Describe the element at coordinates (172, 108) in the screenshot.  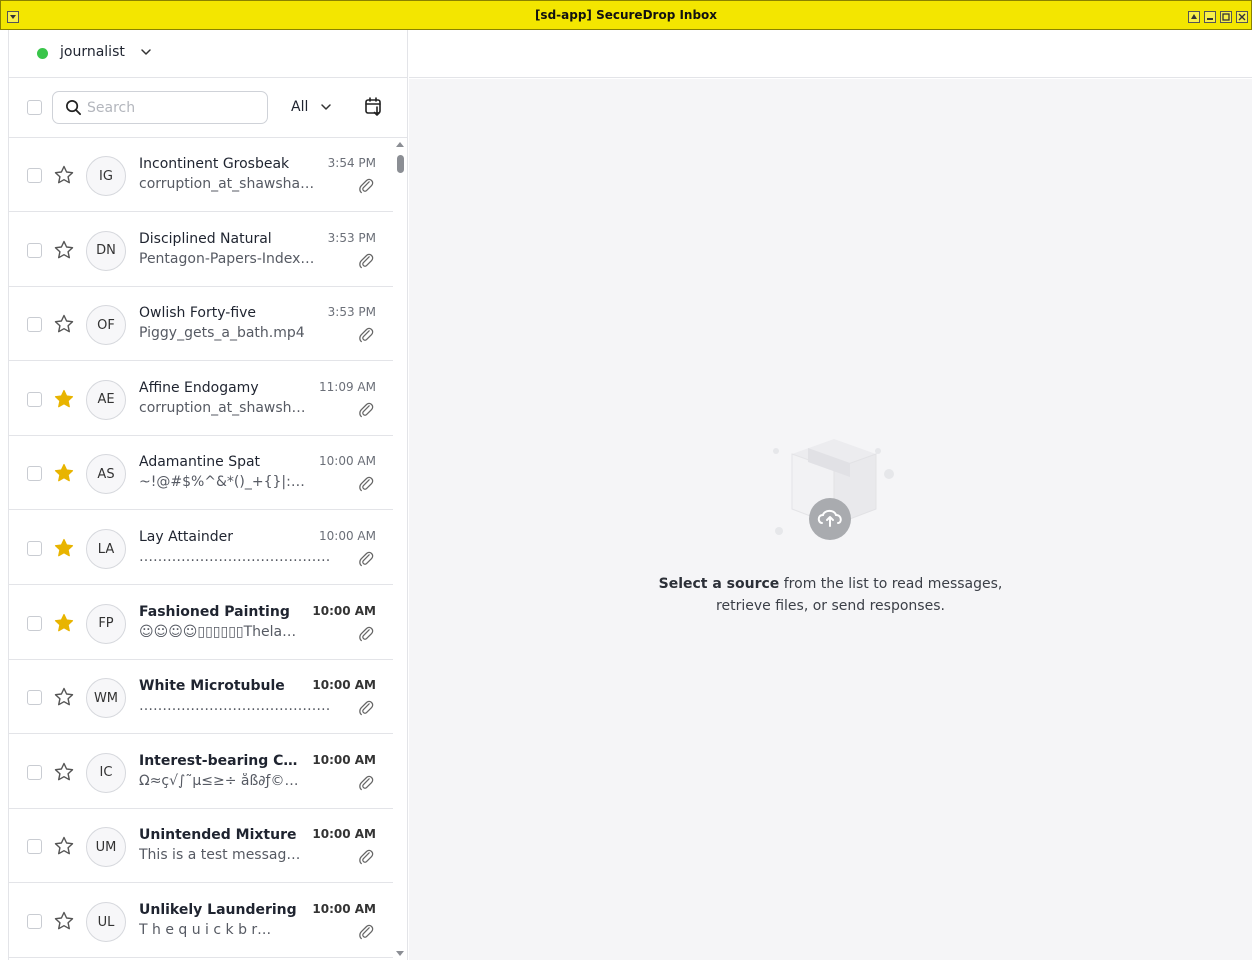
I see `search-input` at that location.